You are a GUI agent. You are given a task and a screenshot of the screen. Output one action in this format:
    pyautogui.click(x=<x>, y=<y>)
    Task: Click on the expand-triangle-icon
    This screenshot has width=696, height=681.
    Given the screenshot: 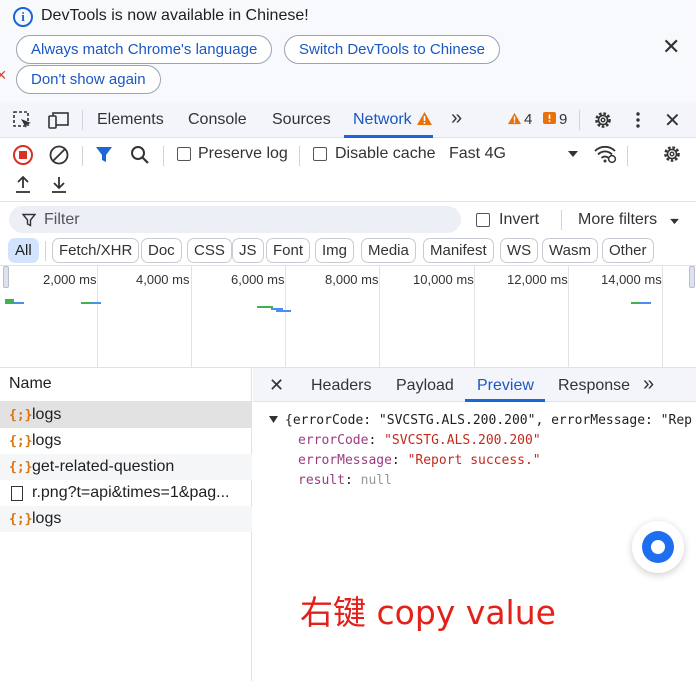 What is the action you would take?
    pyautogui.click(x=273, y=419)
    